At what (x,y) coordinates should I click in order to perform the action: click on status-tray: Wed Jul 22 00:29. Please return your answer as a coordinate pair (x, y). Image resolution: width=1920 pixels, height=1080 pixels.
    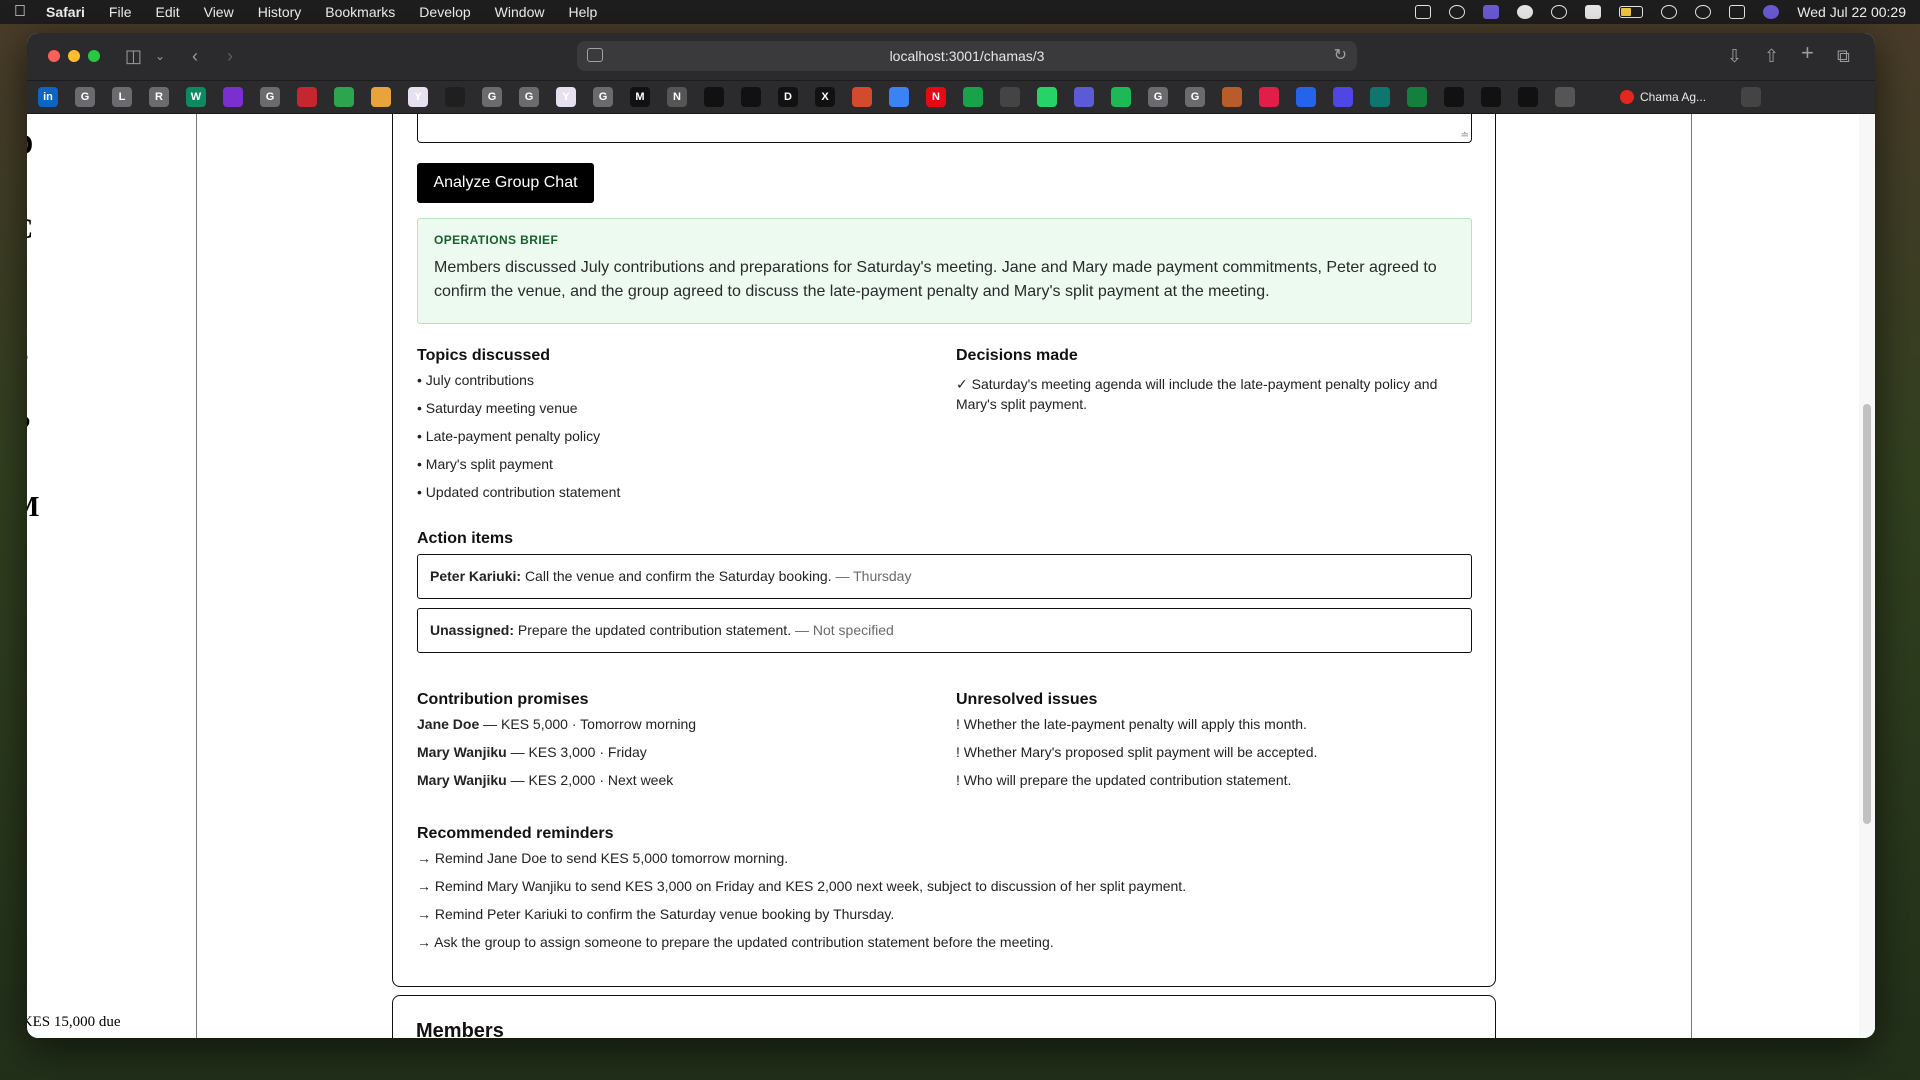
    Looking at the image, I should click on (1660, 12).